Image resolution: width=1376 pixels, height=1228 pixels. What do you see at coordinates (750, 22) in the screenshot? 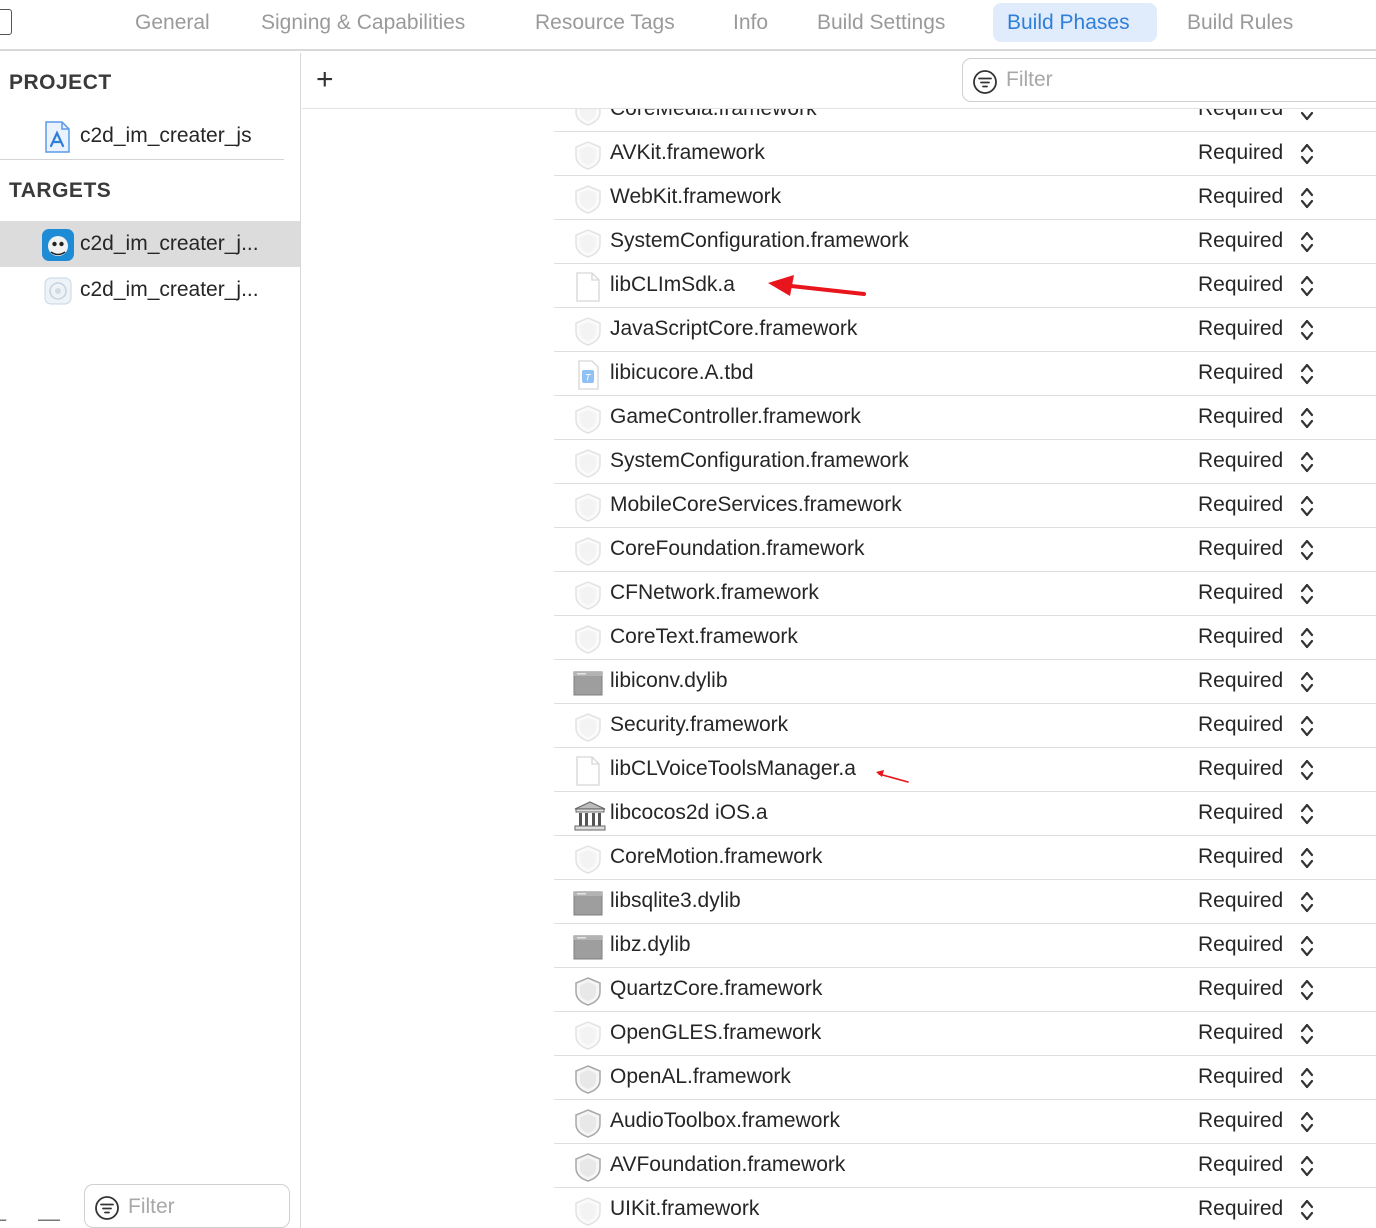
I see `tab-info: Info` at bounding box center [750, 22].